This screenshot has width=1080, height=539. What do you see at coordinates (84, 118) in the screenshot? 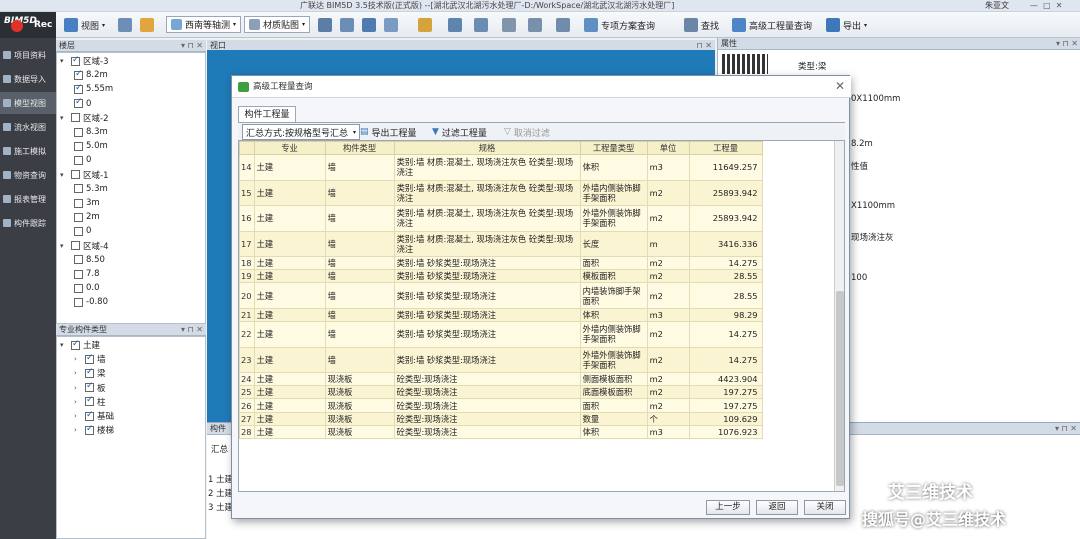
I see `tree-item: ▾ 区域-2` at bounding box center [84, 118].